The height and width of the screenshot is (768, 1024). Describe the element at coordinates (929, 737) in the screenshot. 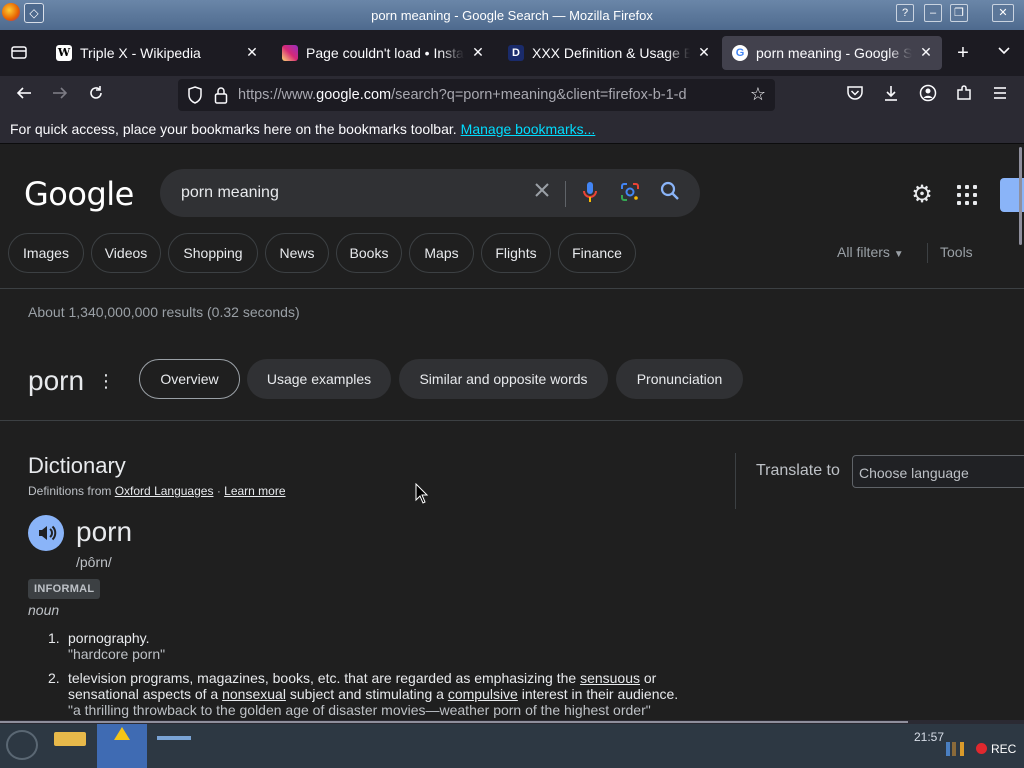

I see `clock: 21:57` at that location.